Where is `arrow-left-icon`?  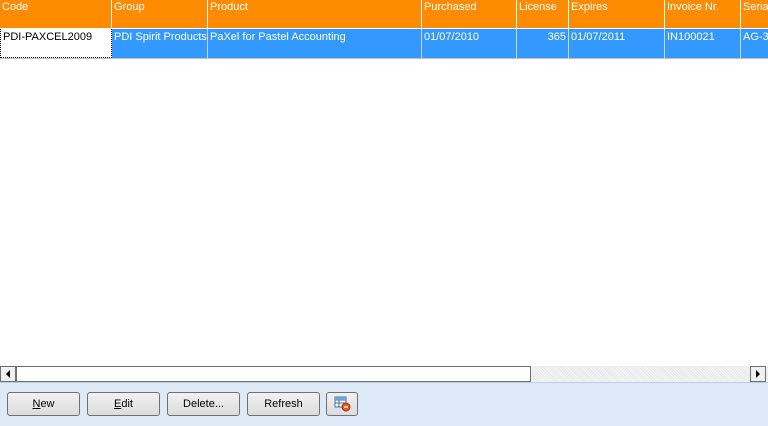 arrow-left-icon is located at coordinates (8, 374).